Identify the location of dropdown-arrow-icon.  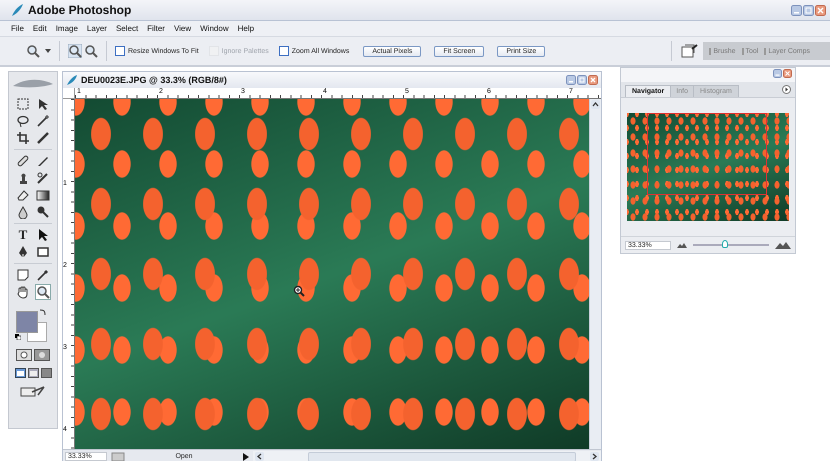
(48, 51).